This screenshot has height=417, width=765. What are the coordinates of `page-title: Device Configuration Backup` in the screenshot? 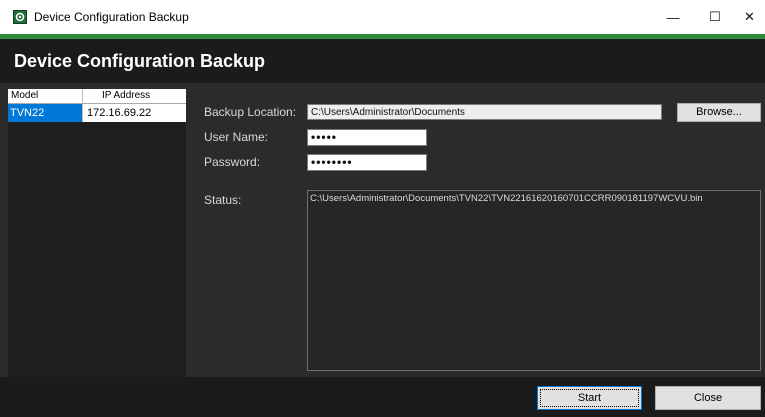 It's located at (140, 61).